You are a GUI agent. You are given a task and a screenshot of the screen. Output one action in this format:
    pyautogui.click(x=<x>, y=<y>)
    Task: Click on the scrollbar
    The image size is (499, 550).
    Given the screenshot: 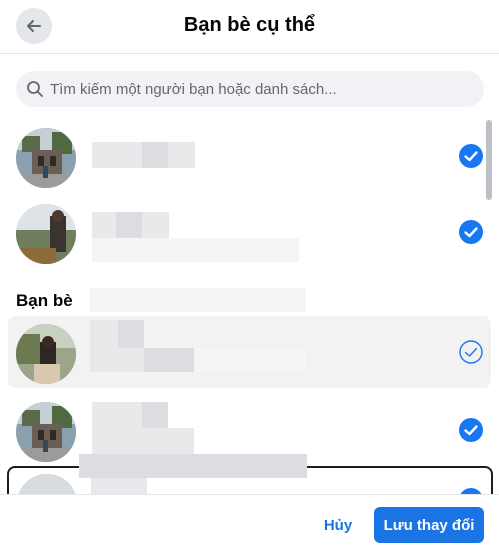 What is the action you would take?
    pyautogui.click(x=489, y=306)
    